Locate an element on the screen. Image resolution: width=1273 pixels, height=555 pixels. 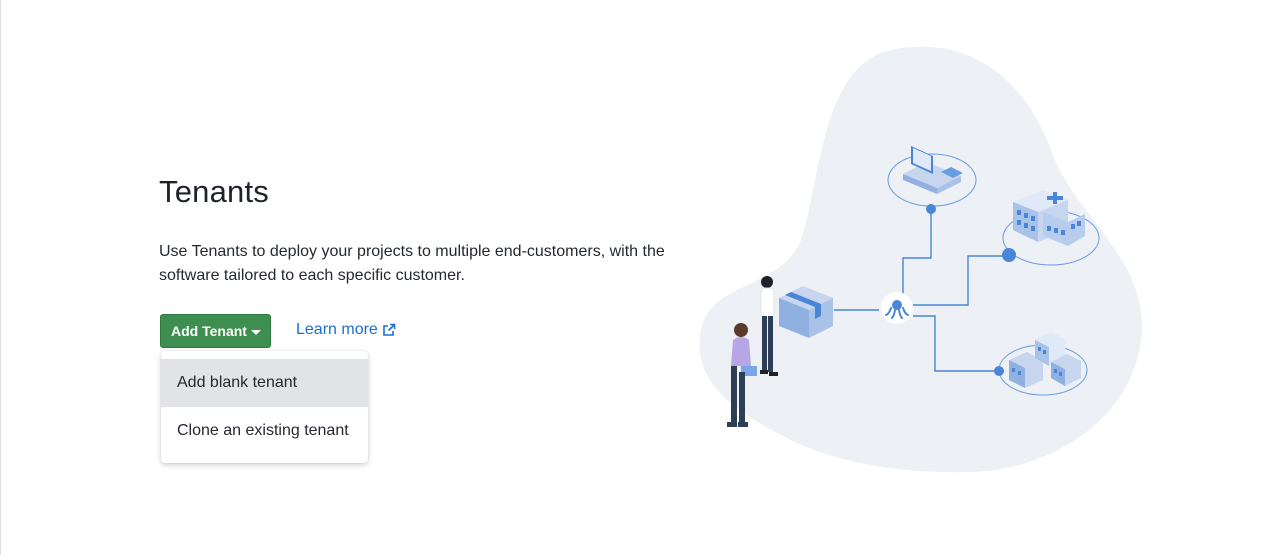
octopus-hub-icon is located at coordinates (897, 308).